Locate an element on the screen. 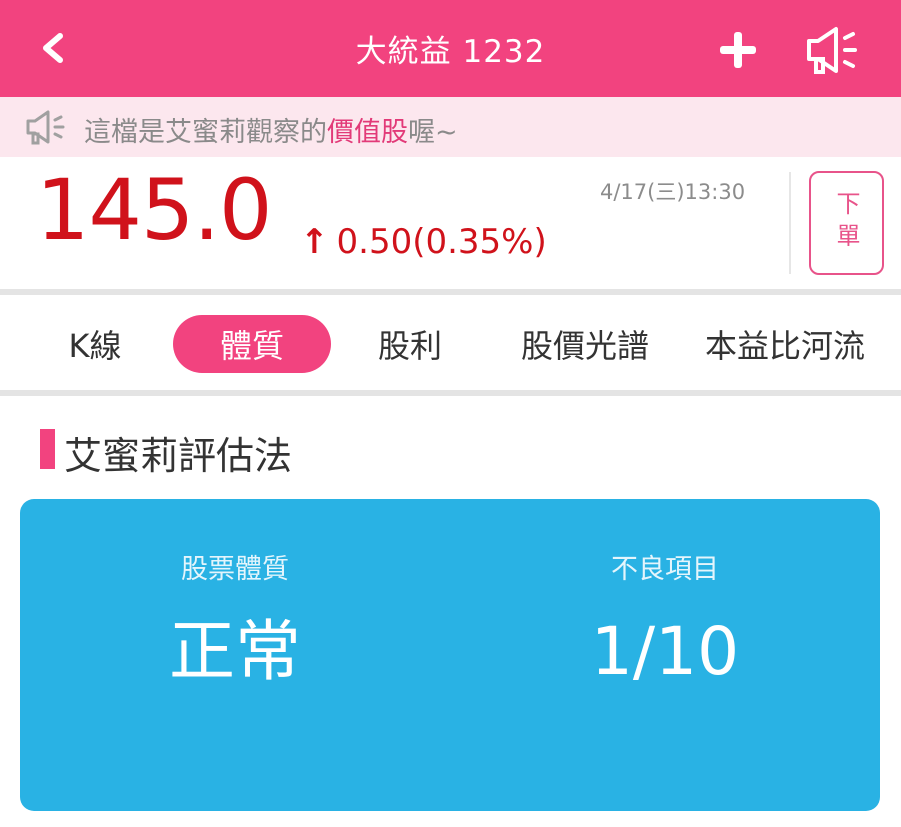 The height and width of the screenshot is (827, 901). plus-icon is located at coordinates (738, 50).